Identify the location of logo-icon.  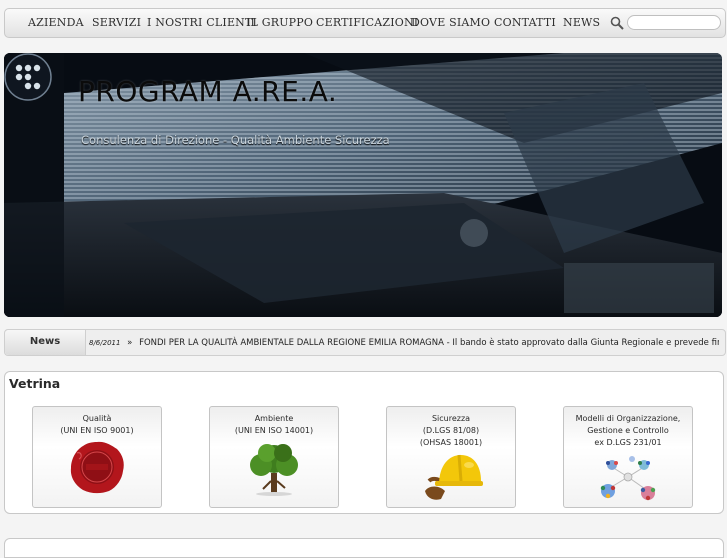
(28, 77).